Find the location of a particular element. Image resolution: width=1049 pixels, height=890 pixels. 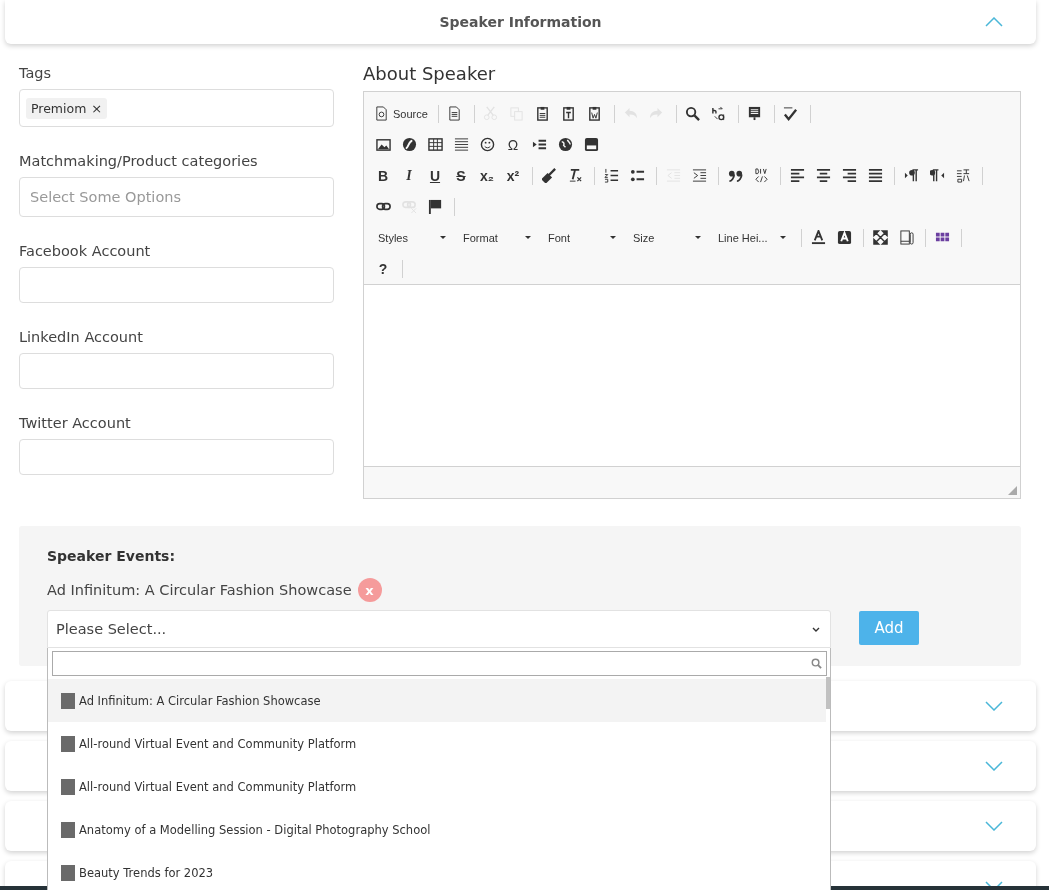

section-title: Speaker Information is located at coordinates (520, 22).